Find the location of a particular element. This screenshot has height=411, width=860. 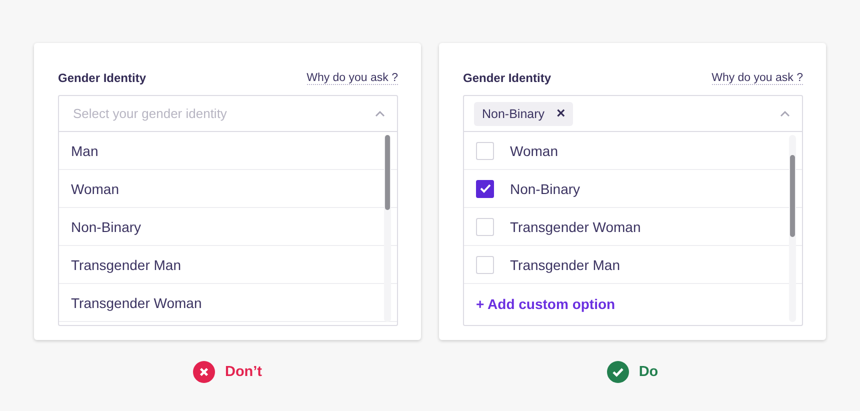

verdict-label: Do is located at coordinates (648, 372).